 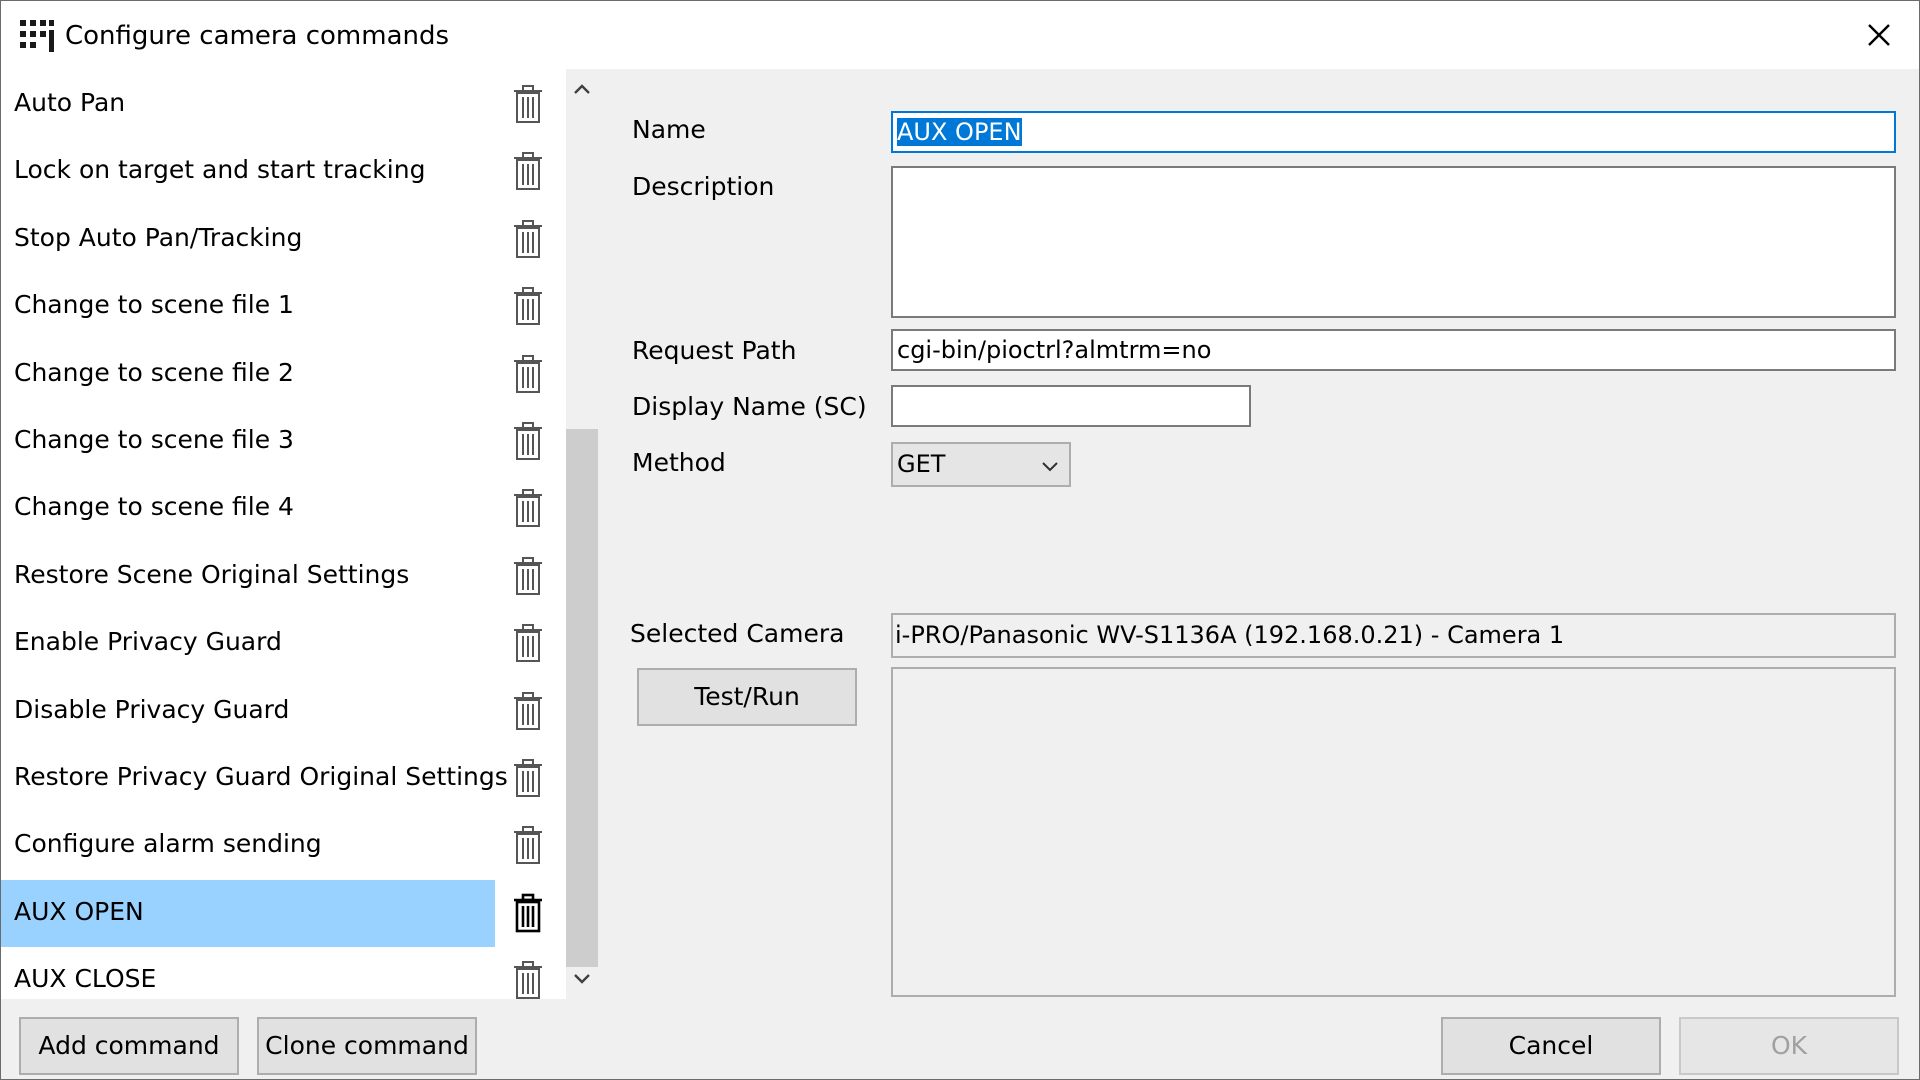 What do you see at coordinates (960, 35) in the screenshot?
I see `title-bar: Configure camera commands` at bounding box center [960, 35].